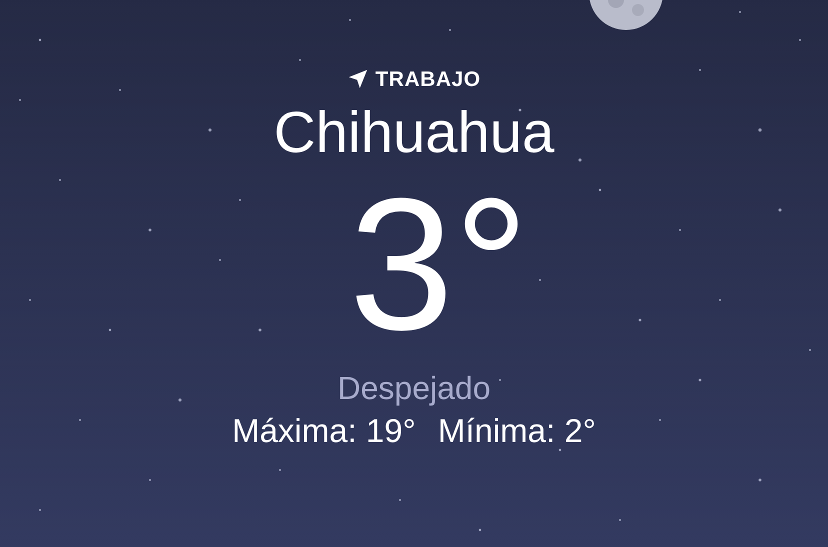 The width and height of the screenshot is (828, 547). Describe the element at coordinates (414, 133) in the screenshot. I see `city-name: Chihuahua` at that location.